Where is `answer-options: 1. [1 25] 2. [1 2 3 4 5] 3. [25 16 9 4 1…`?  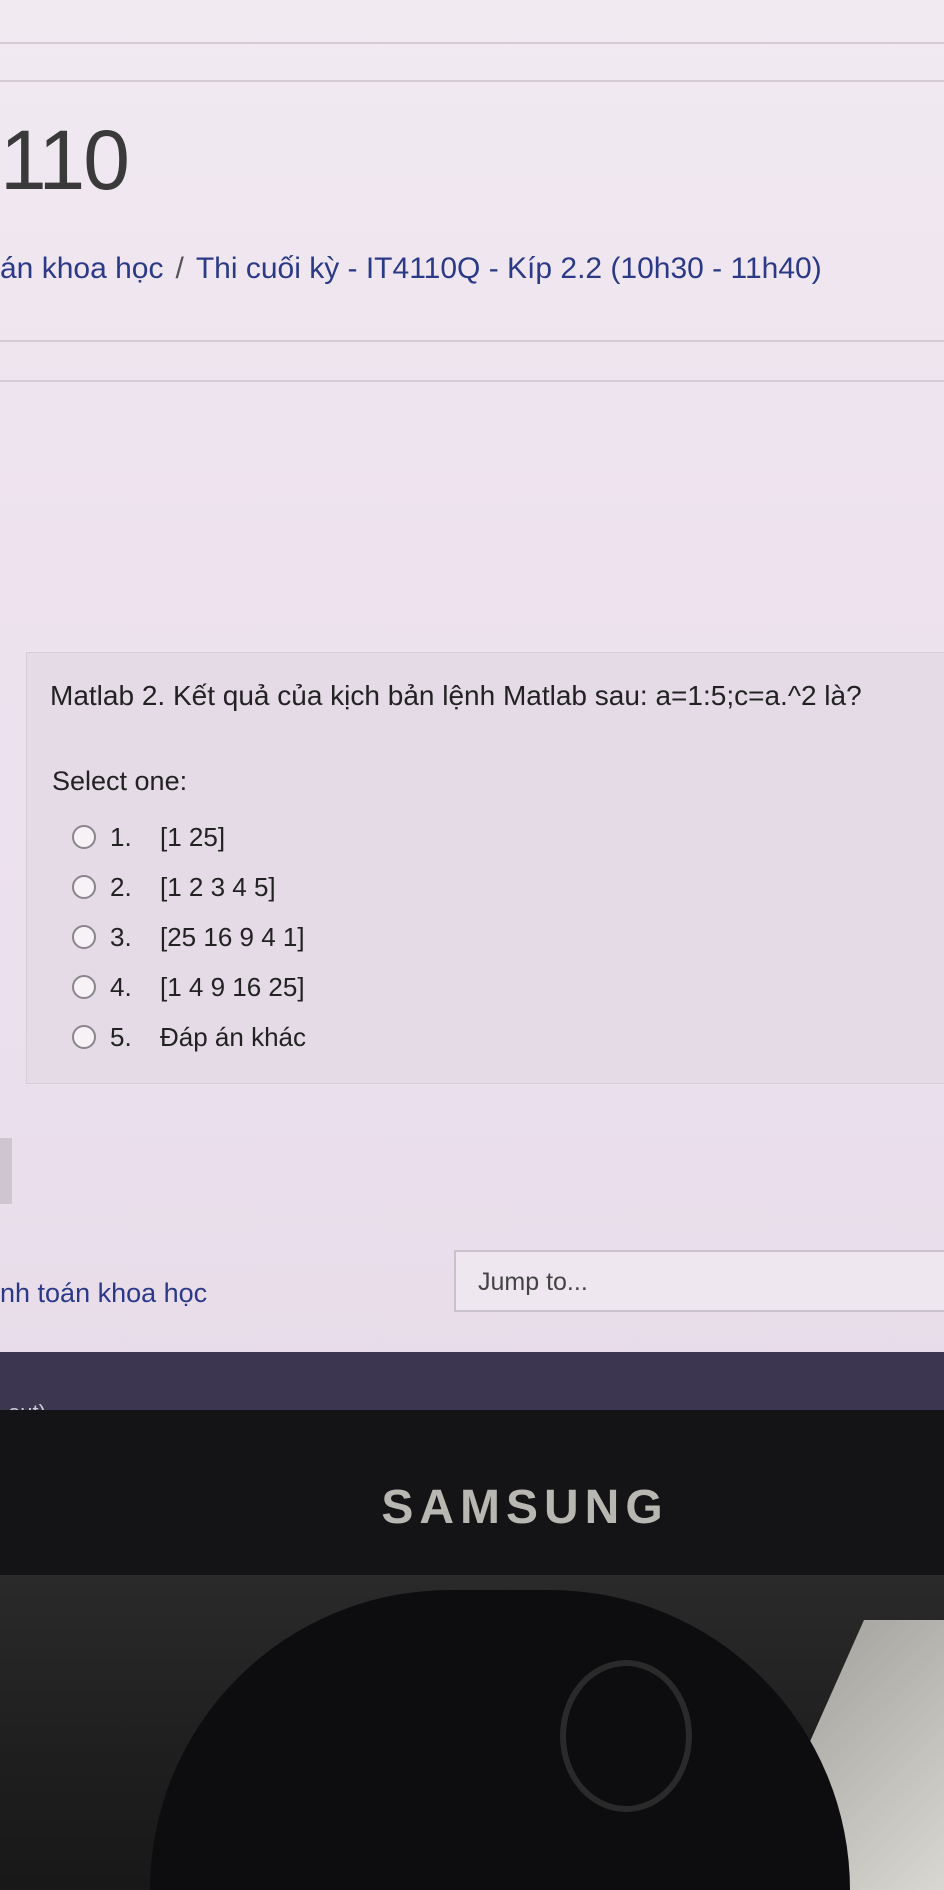 answer-options: 1. [1 25] 2. [1 2 3 4 5] 3. [25 16 9 4 1… is located at coordinates (189, 937).